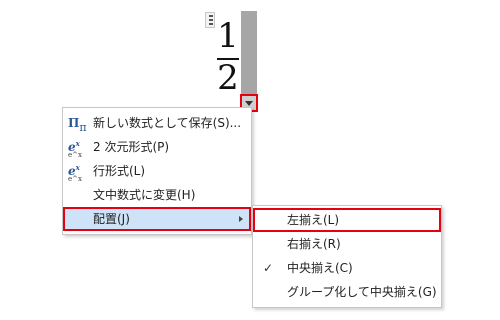  Describe the element at coordinates (75, 173) in the screenshot. I see `linear-format-icon: ex e^x` at that location.